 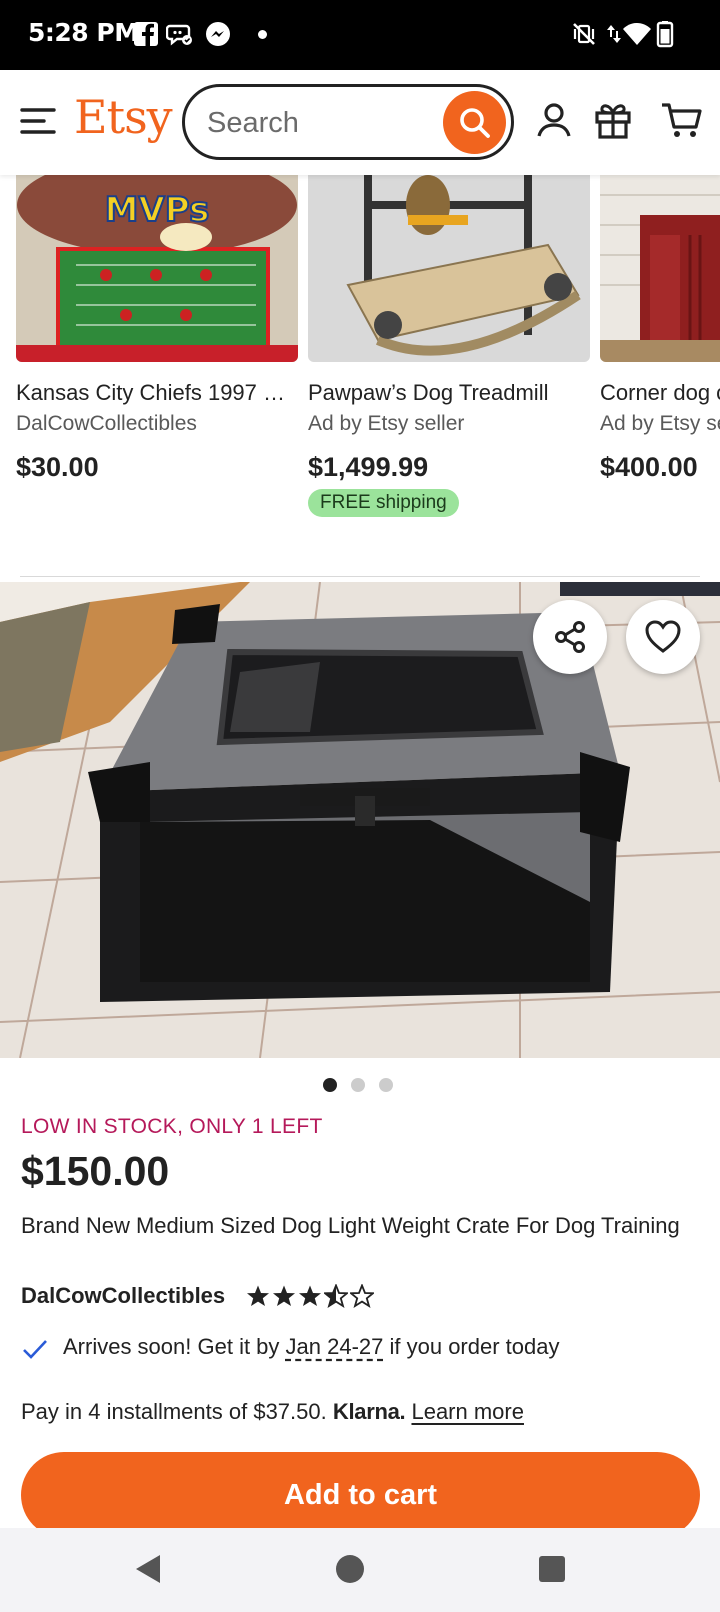 I want to click on star-empty-icon, so click(x=362, y=1296).